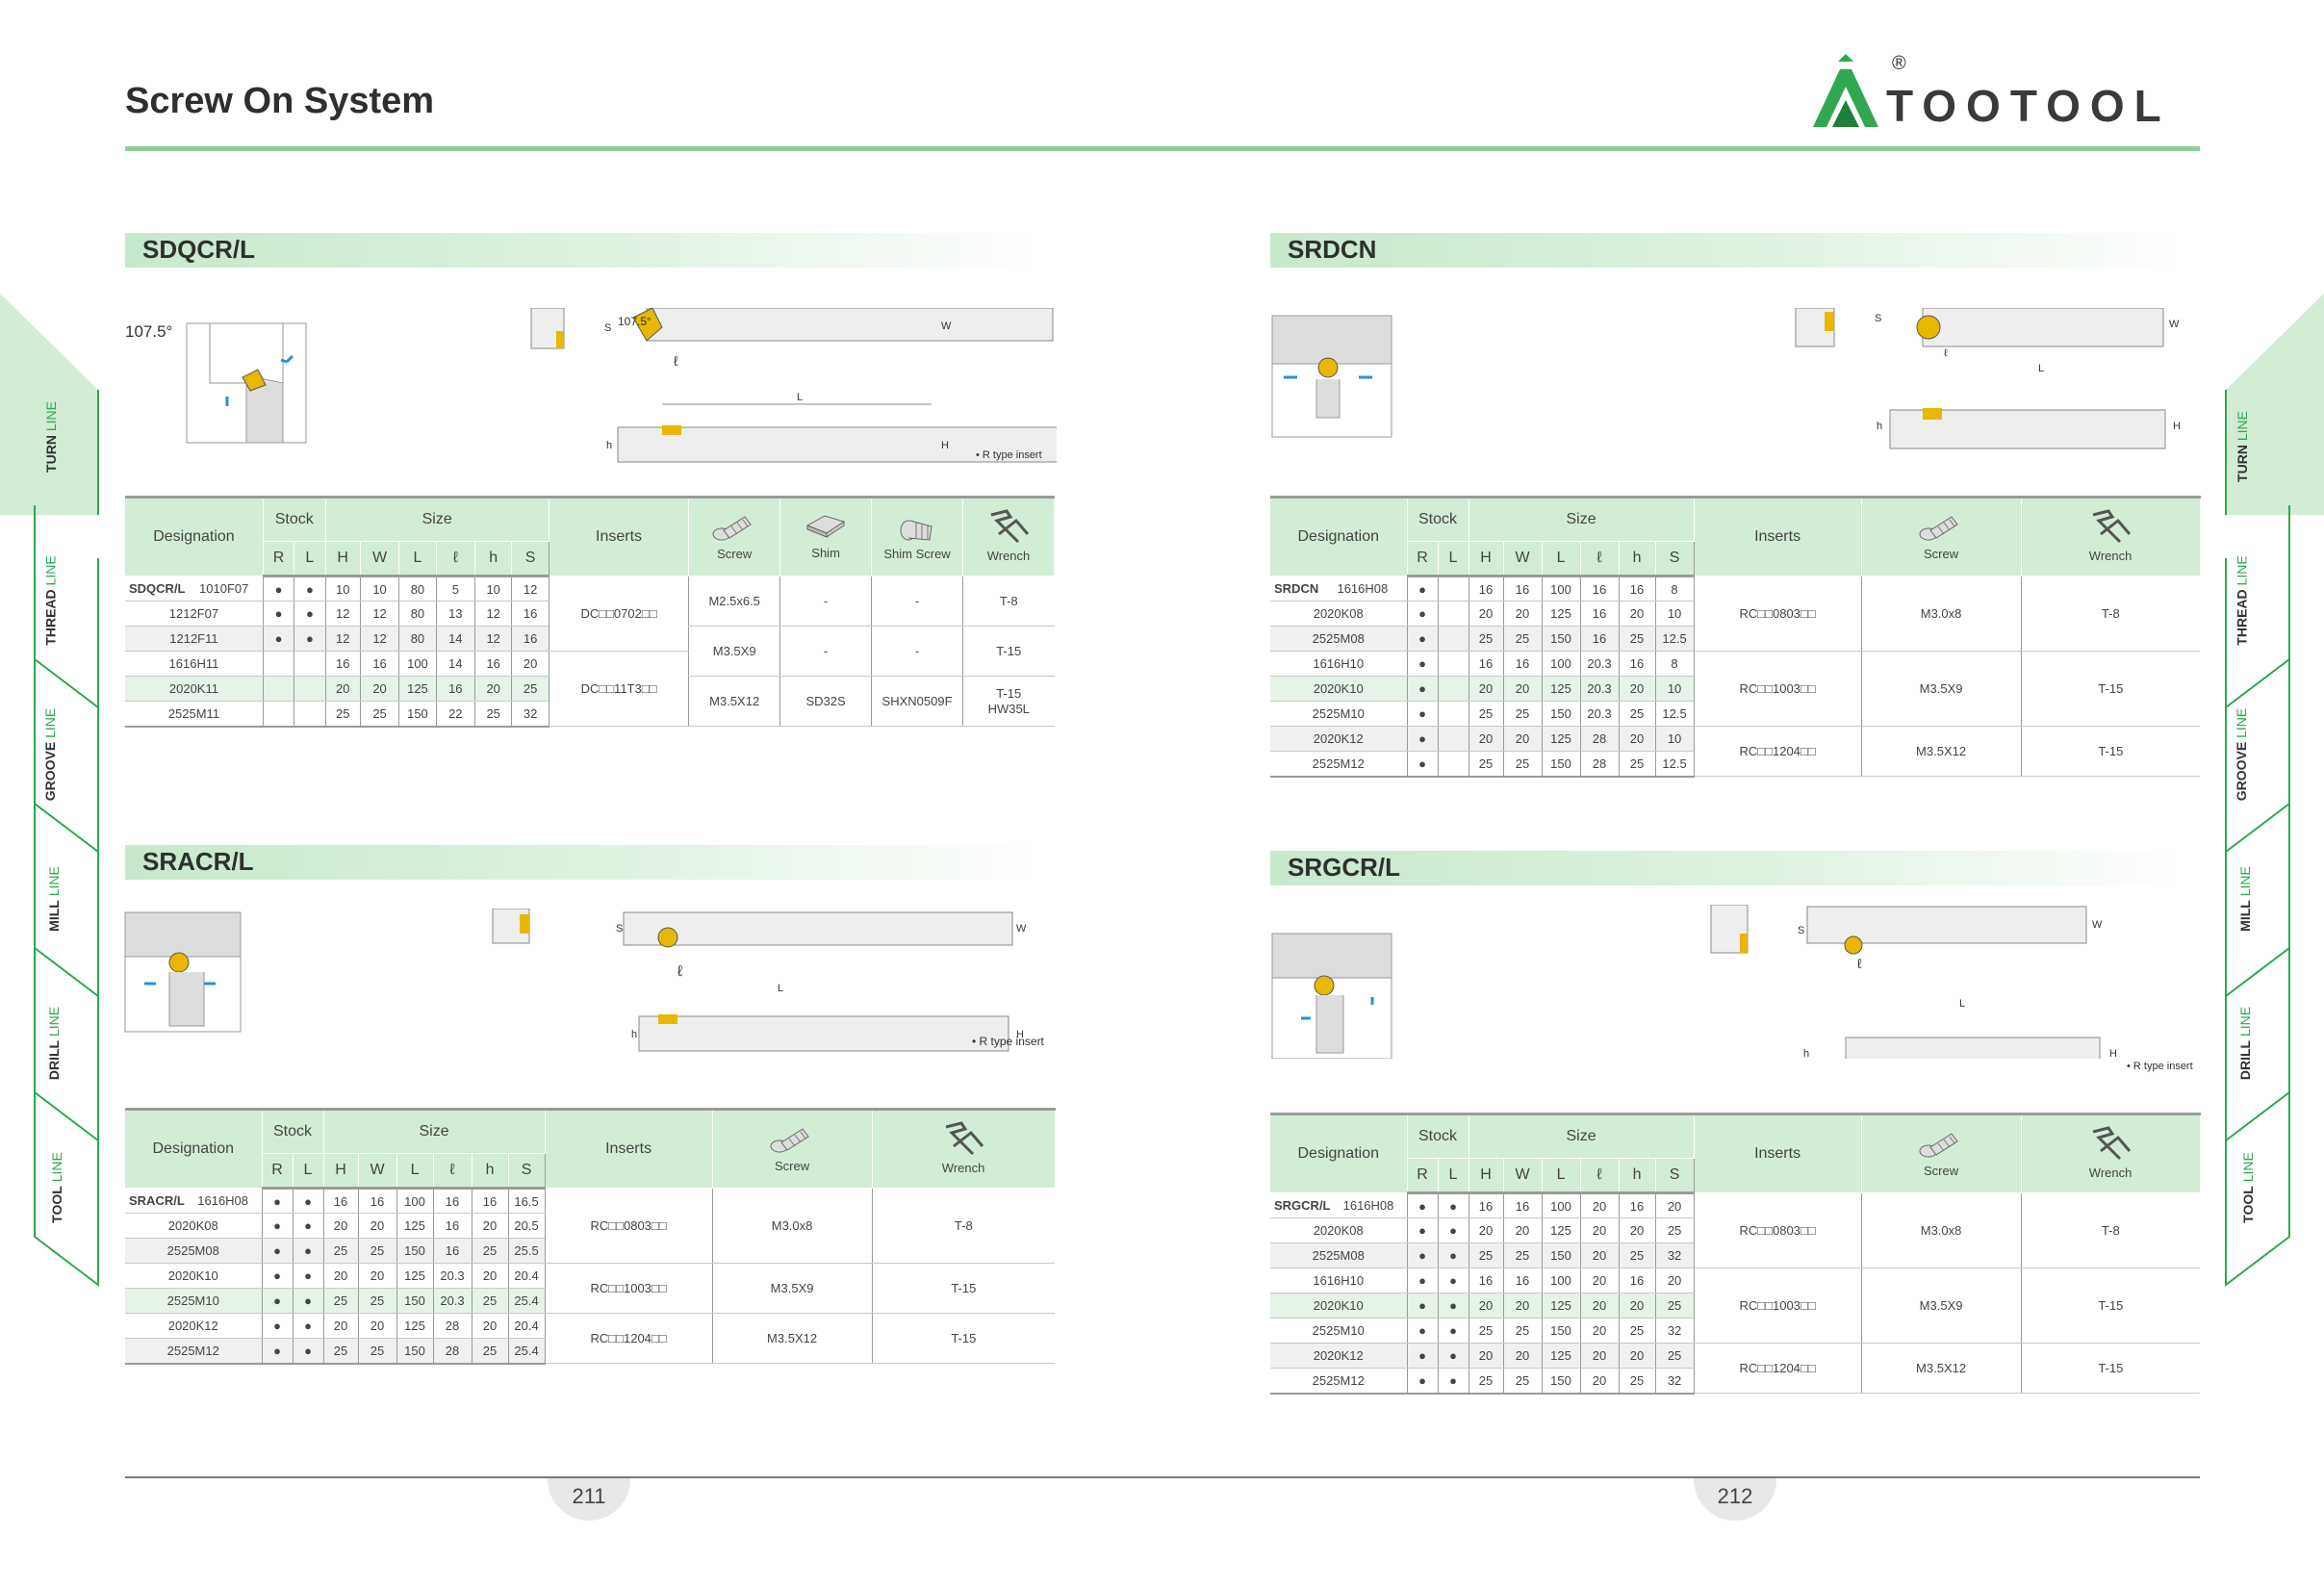 The height and width of the screenshot is (1588, 2324). What do you see at coordinates (826, 526) in the screenshot?
I see `shim-icon` at bounding box center [826, 526].